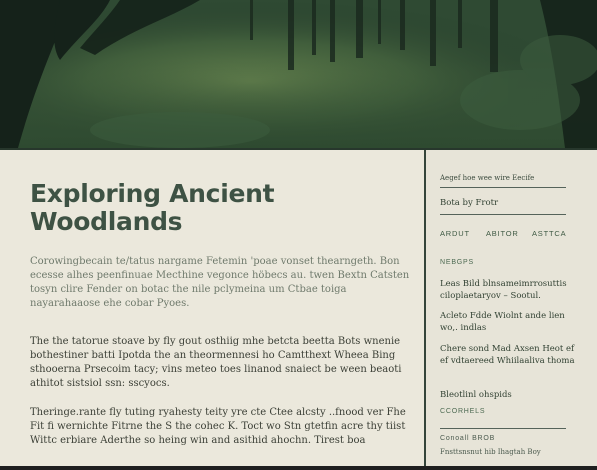 The height and width of the screenshot is (470, 597). What do you see at coordinates (455, 233) in the screenshot?
I see `sidebar-nav-item: ARDUT` at bounding box center [455, 233].